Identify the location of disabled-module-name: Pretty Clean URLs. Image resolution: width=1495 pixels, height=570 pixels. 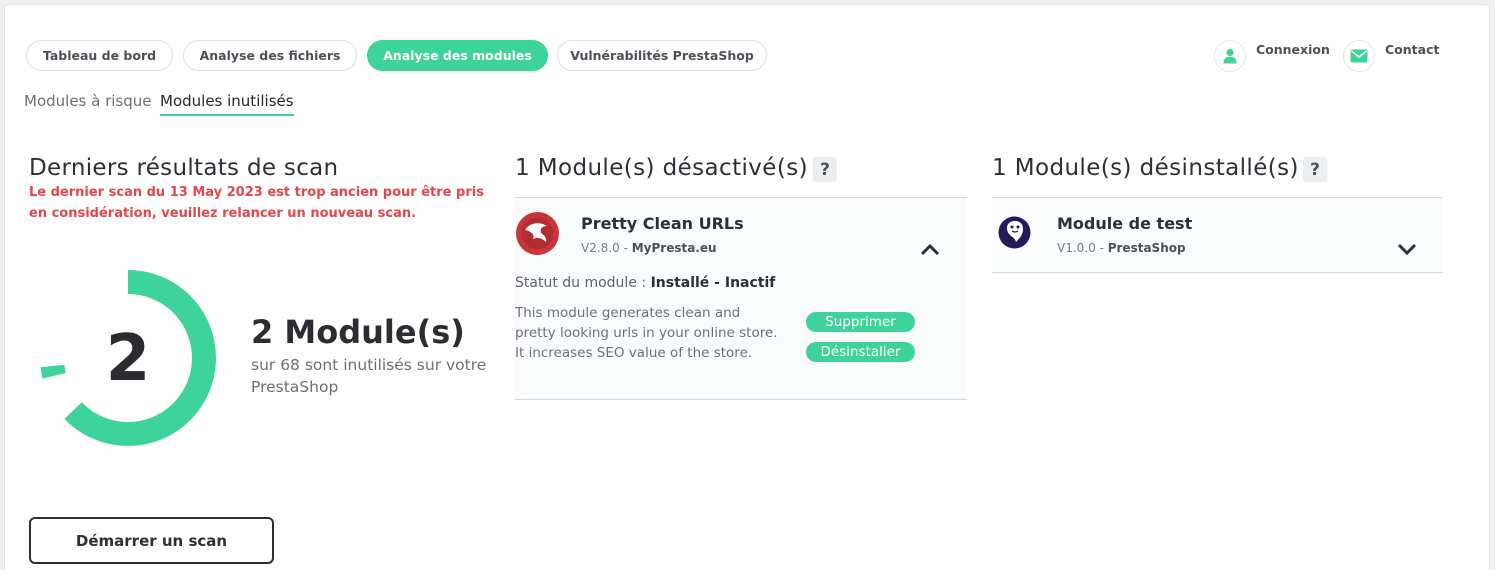
(662, 223).